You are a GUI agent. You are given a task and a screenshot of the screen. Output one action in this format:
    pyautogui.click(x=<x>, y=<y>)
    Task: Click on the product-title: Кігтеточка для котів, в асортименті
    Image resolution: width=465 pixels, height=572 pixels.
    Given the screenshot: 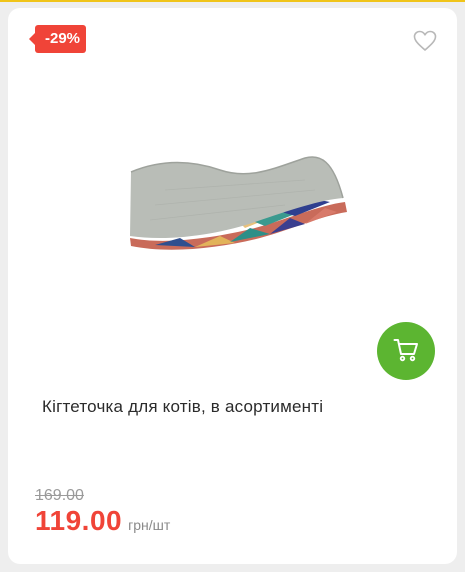 What is the action you would take?
    pyautogui.click(x=232, y=407)
    